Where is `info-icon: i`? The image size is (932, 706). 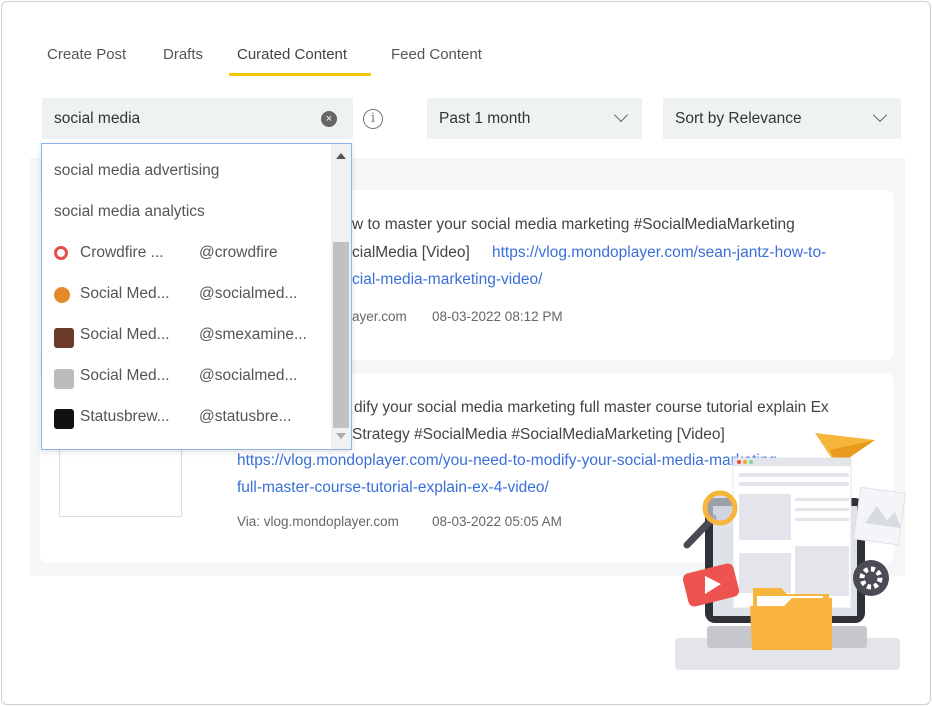 info-icon: i is located at coordinates (373, 119).